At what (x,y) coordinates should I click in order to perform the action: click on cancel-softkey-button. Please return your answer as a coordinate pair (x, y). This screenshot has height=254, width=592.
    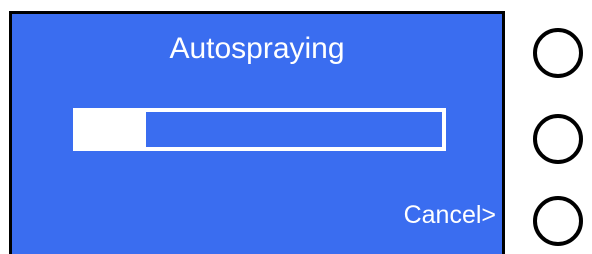
    Looking at the image, I should click on (558, 221).